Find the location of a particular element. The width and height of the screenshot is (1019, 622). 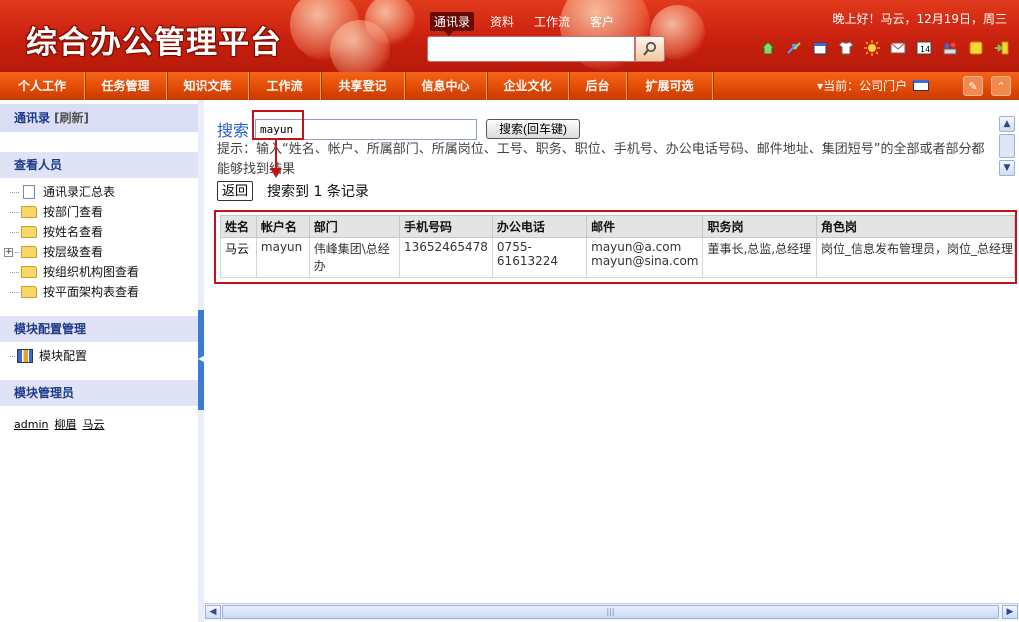

annotation-arrow-icon is located at coordinates (276, 159).